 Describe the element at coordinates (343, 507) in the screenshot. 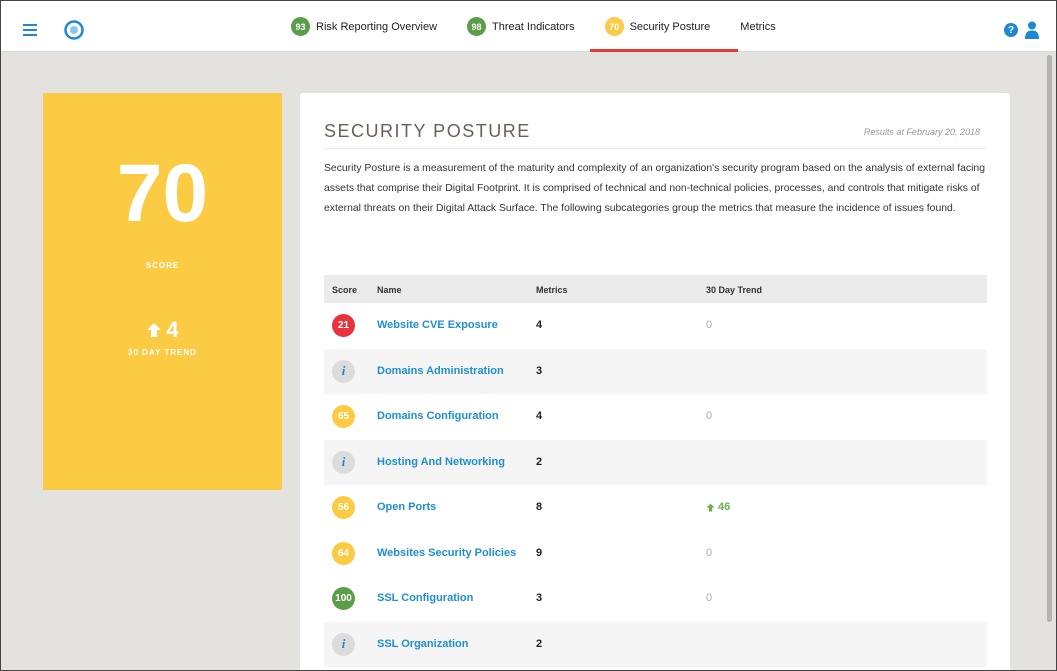

I see `score-badge: 56` at that location.